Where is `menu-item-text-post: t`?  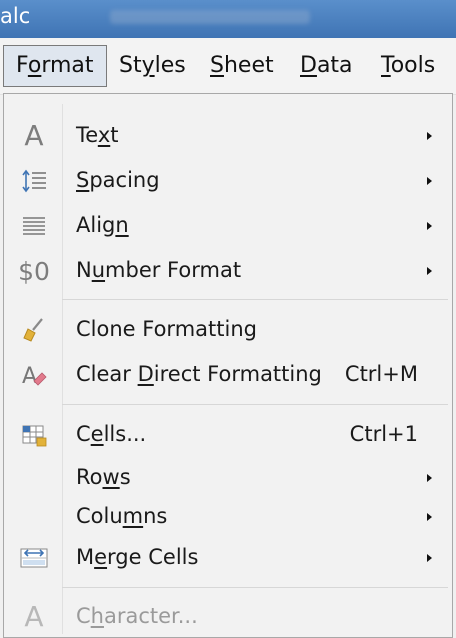
menu-item-text-post: t is located at coordinates (114, 135).